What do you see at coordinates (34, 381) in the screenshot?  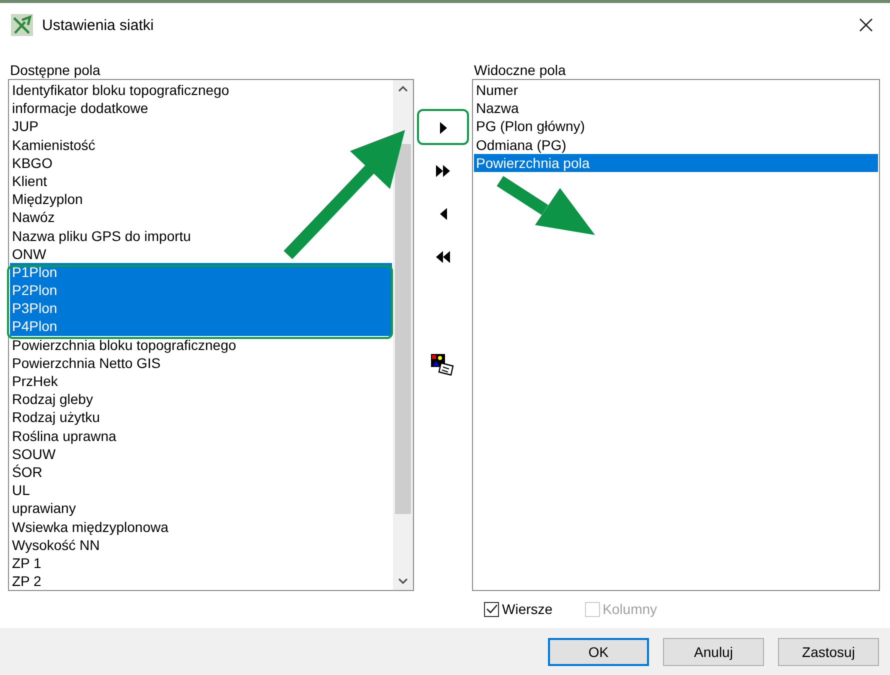 I see `list-item: PrzHek` at bounding box center [34, 381].